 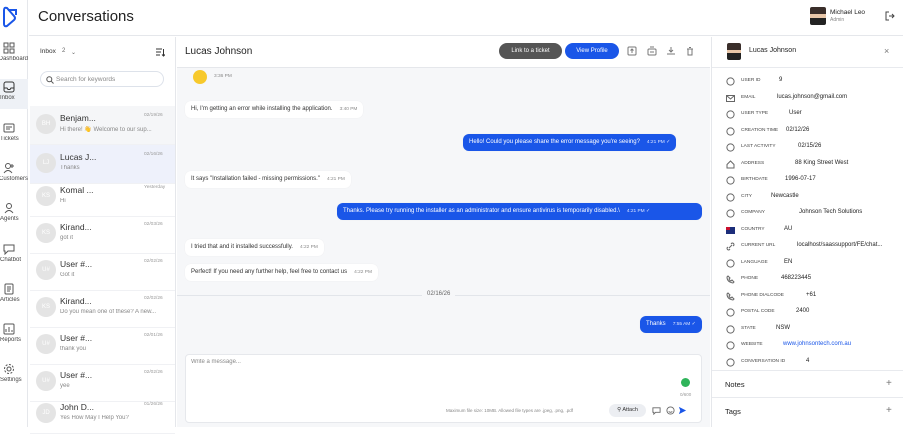 What do you see at coordinates (14, 256) in the screenshot?
I see `nav-chatbot: Chatbot` at bounding box center [14, 256].